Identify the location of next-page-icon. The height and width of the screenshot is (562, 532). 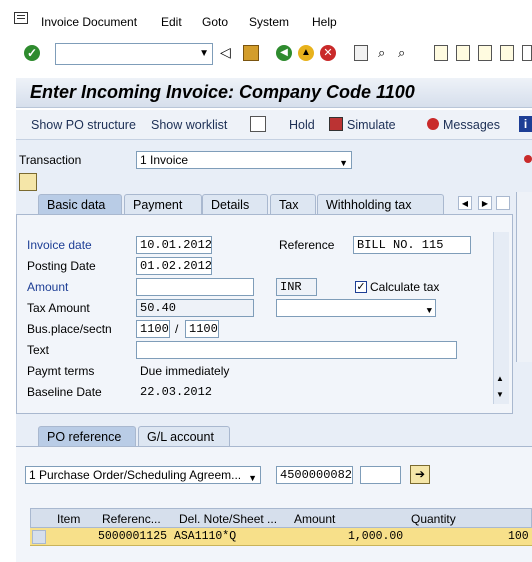
(485, 53).